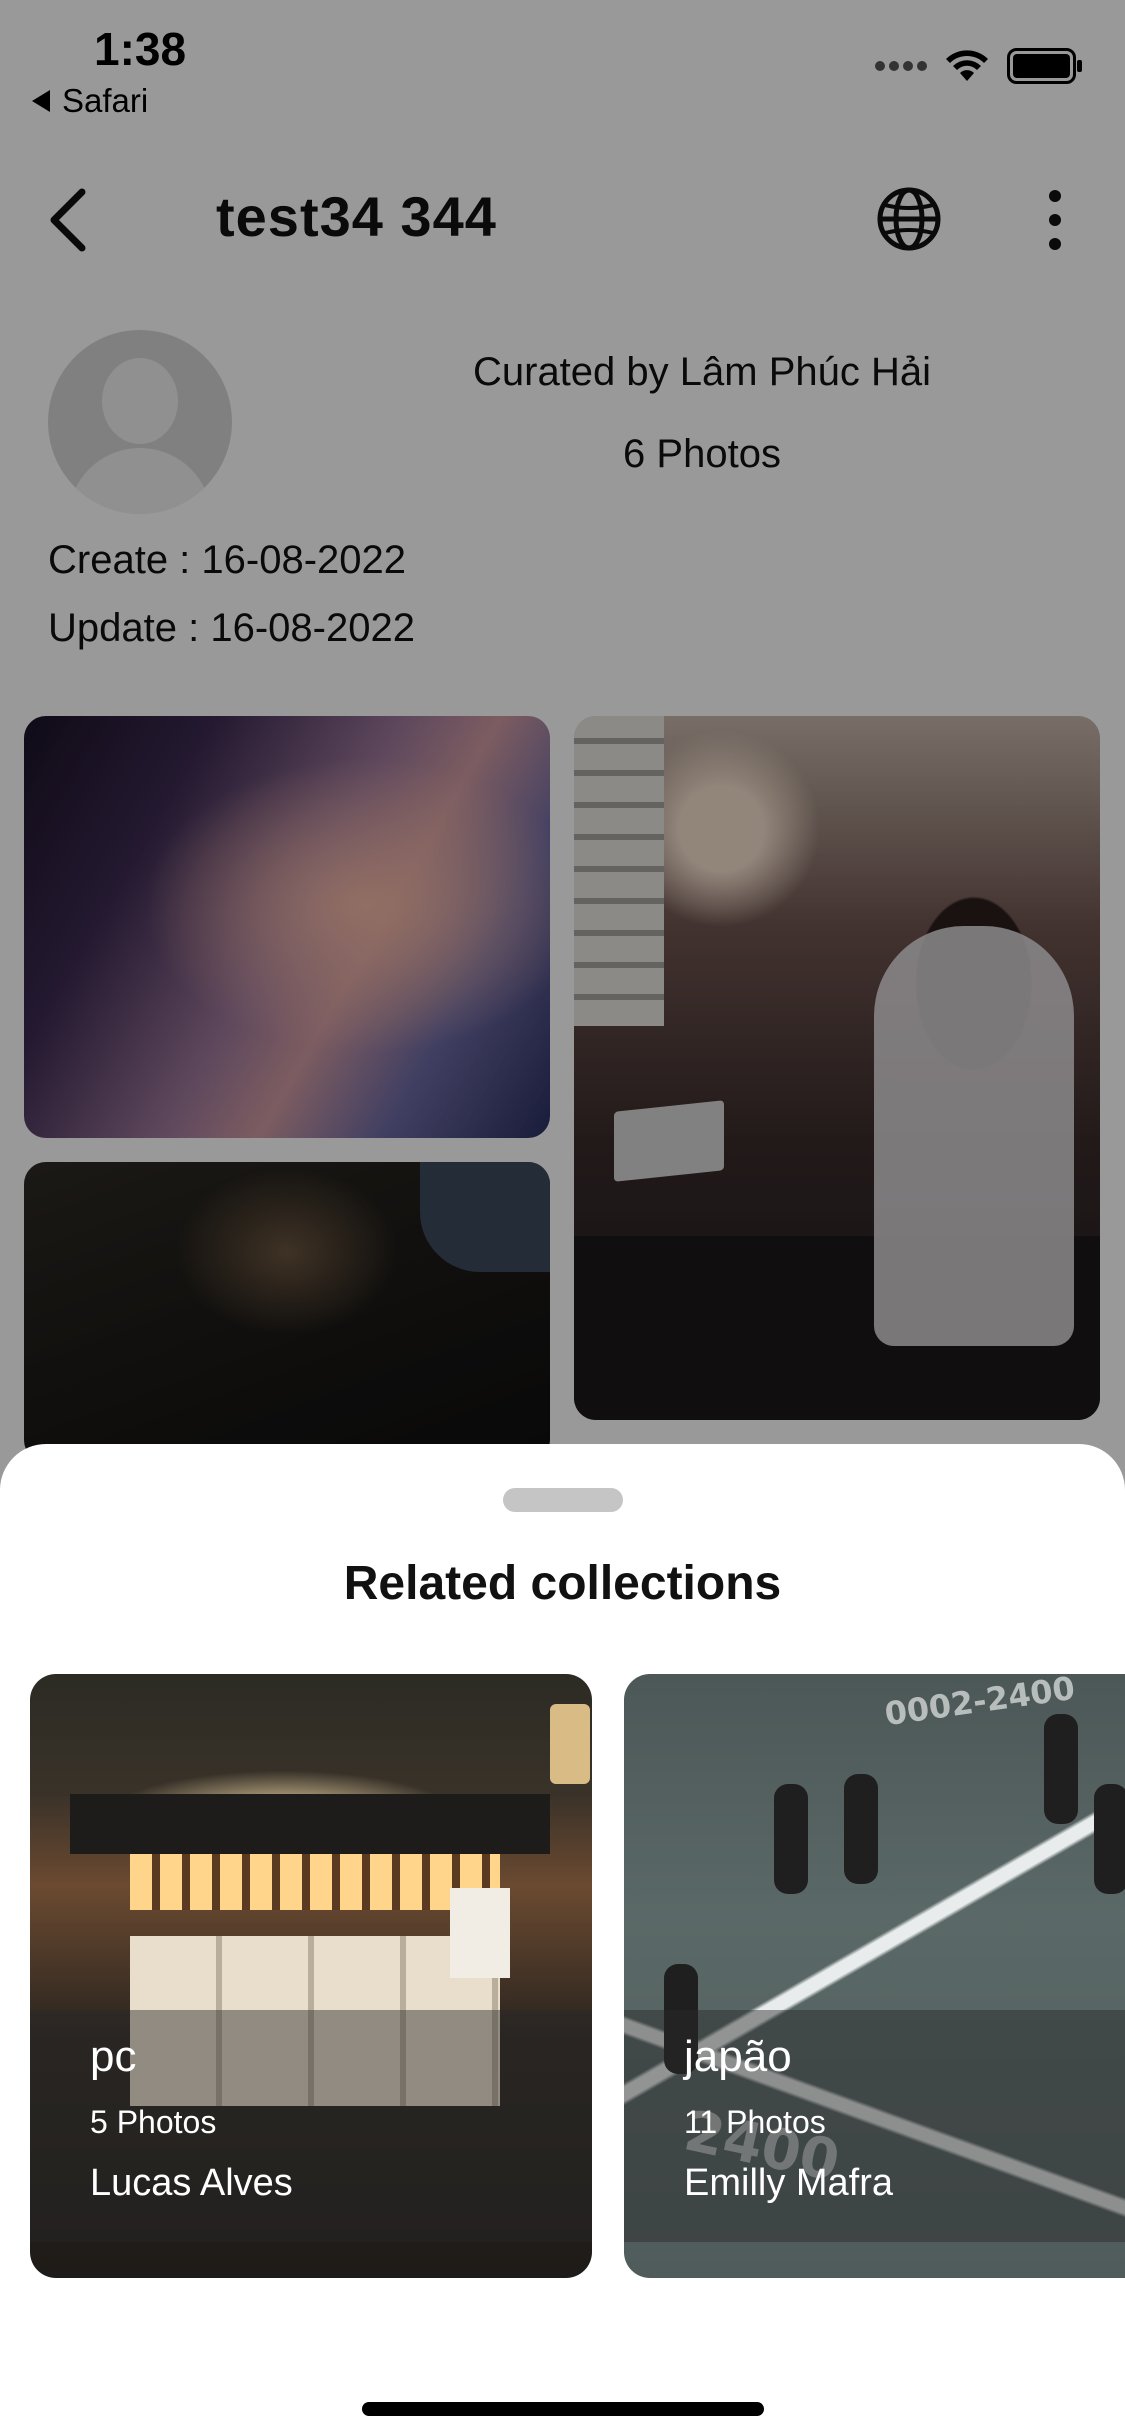 This screenshot has height=2436, width=1125. I want to click on card-name: japão, so click(738, 2056).